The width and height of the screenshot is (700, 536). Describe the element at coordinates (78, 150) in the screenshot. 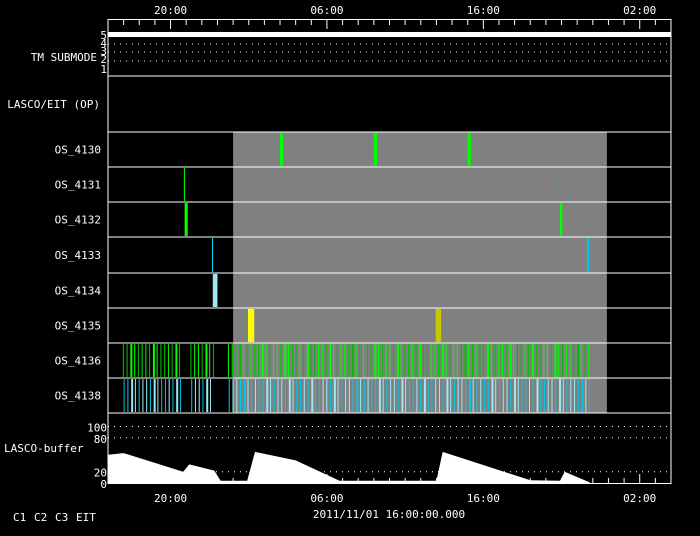

I see `row-label-os_4130: OS_4130` at that location.